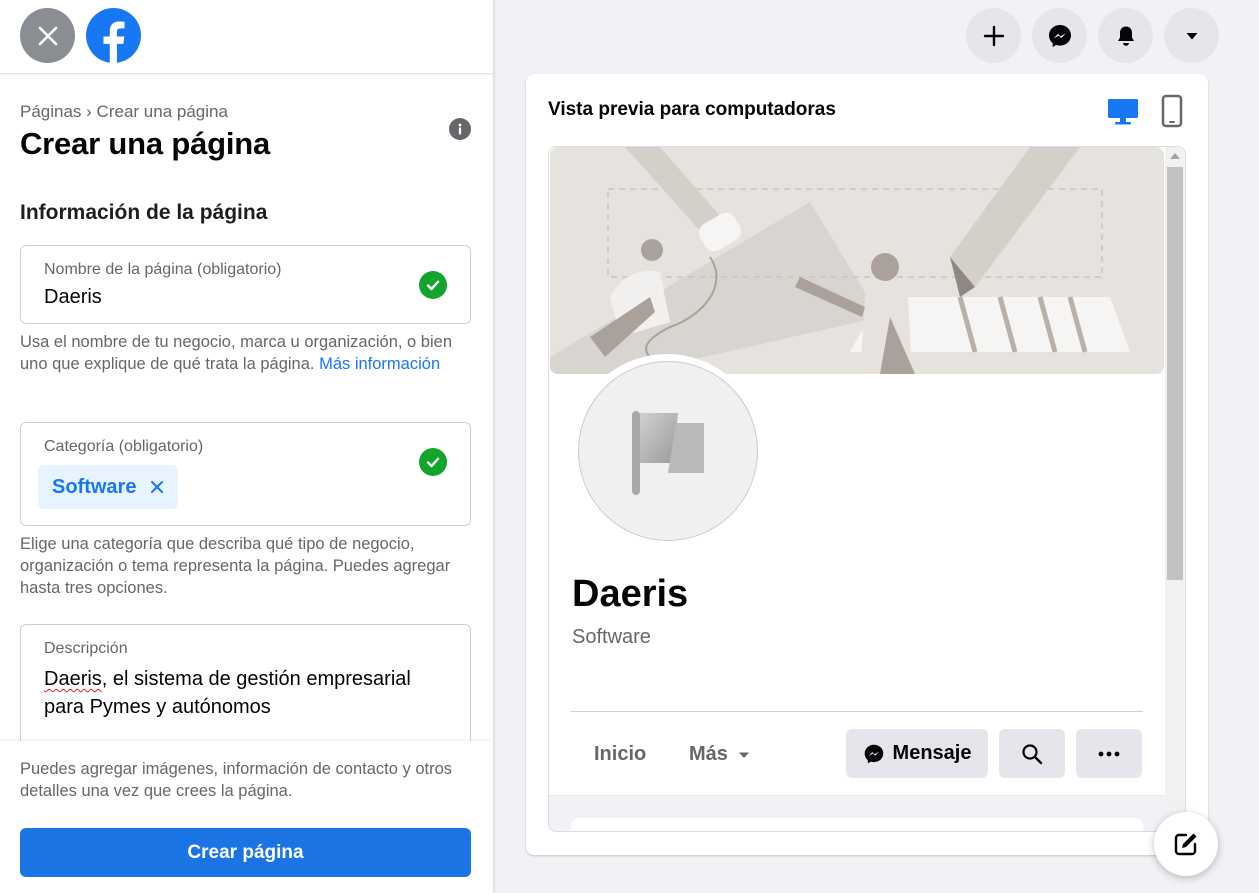 The height and width of the screenshot is (893, 1259). Describe the element at coordinates (1175, 156) in the screenshot. I see `scroll-up-arrow` at that location.